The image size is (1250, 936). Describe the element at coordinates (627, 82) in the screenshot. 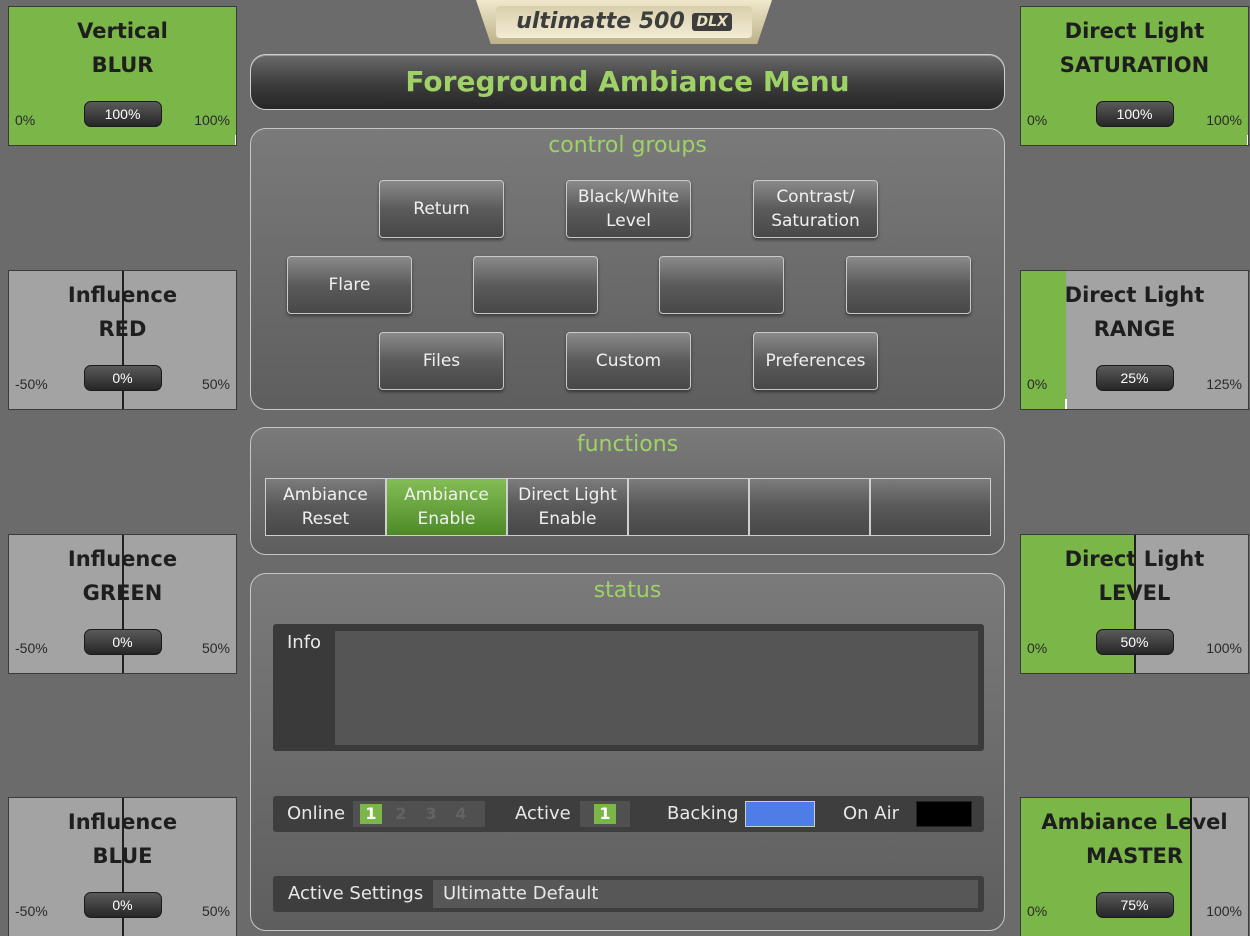

I see `menu-title: Foreground Ambiance Menu` at that location.